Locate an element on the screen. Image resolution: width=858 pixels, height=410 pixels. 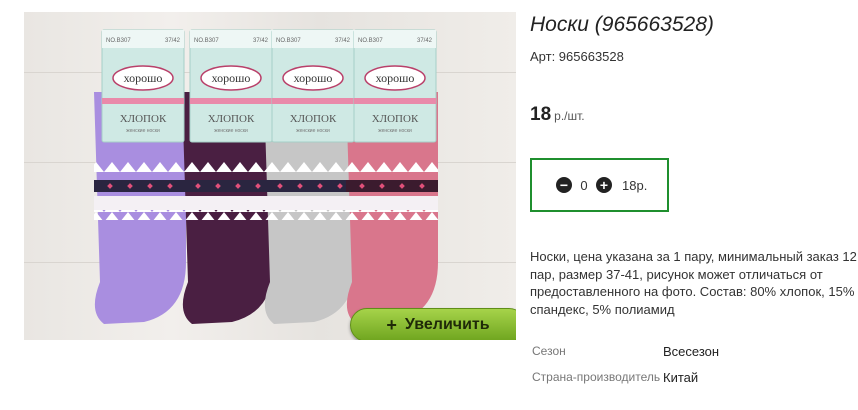
product-price: 18 р./шт. is located at coordinates (557, 115).